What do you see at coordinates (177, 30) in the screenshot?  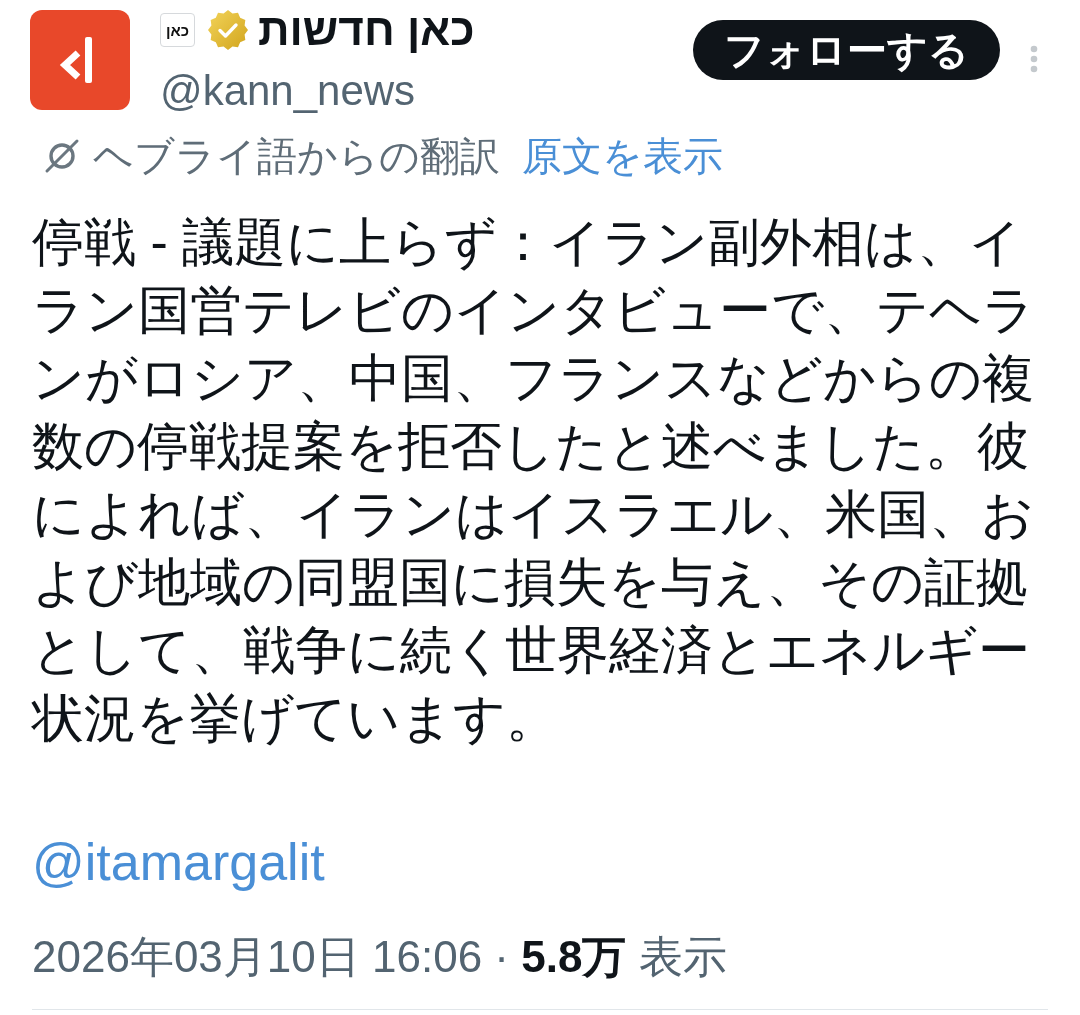 I see `affiliate-badge: כאן` at bounding box center [177, 30].